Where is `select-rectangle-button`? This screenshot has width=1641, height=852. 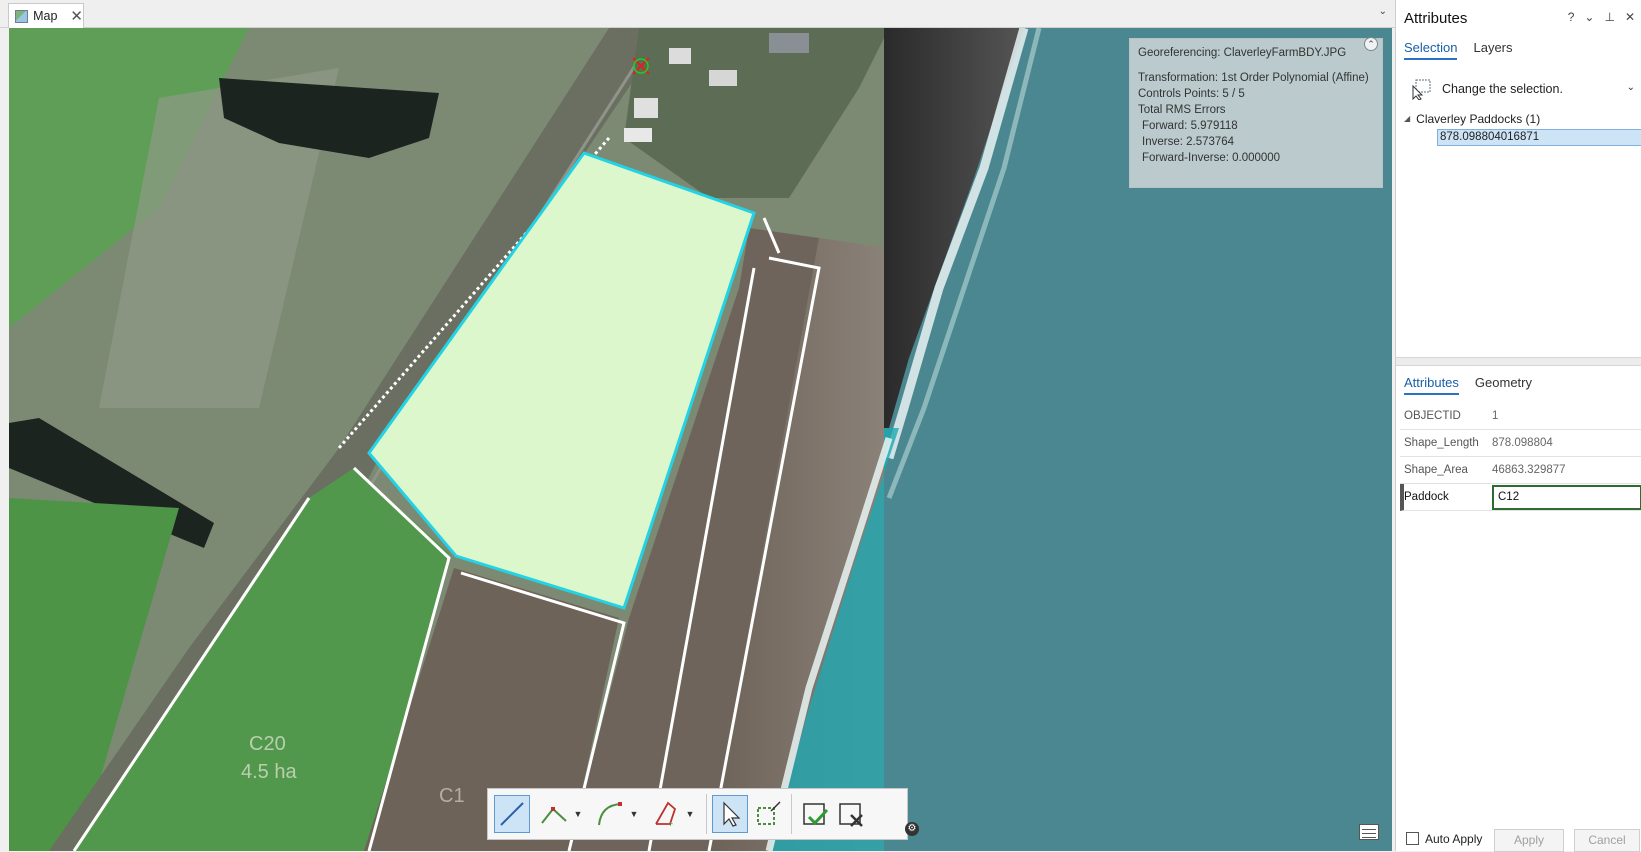 select-rectangle-button is located at coordinates (768, 814).